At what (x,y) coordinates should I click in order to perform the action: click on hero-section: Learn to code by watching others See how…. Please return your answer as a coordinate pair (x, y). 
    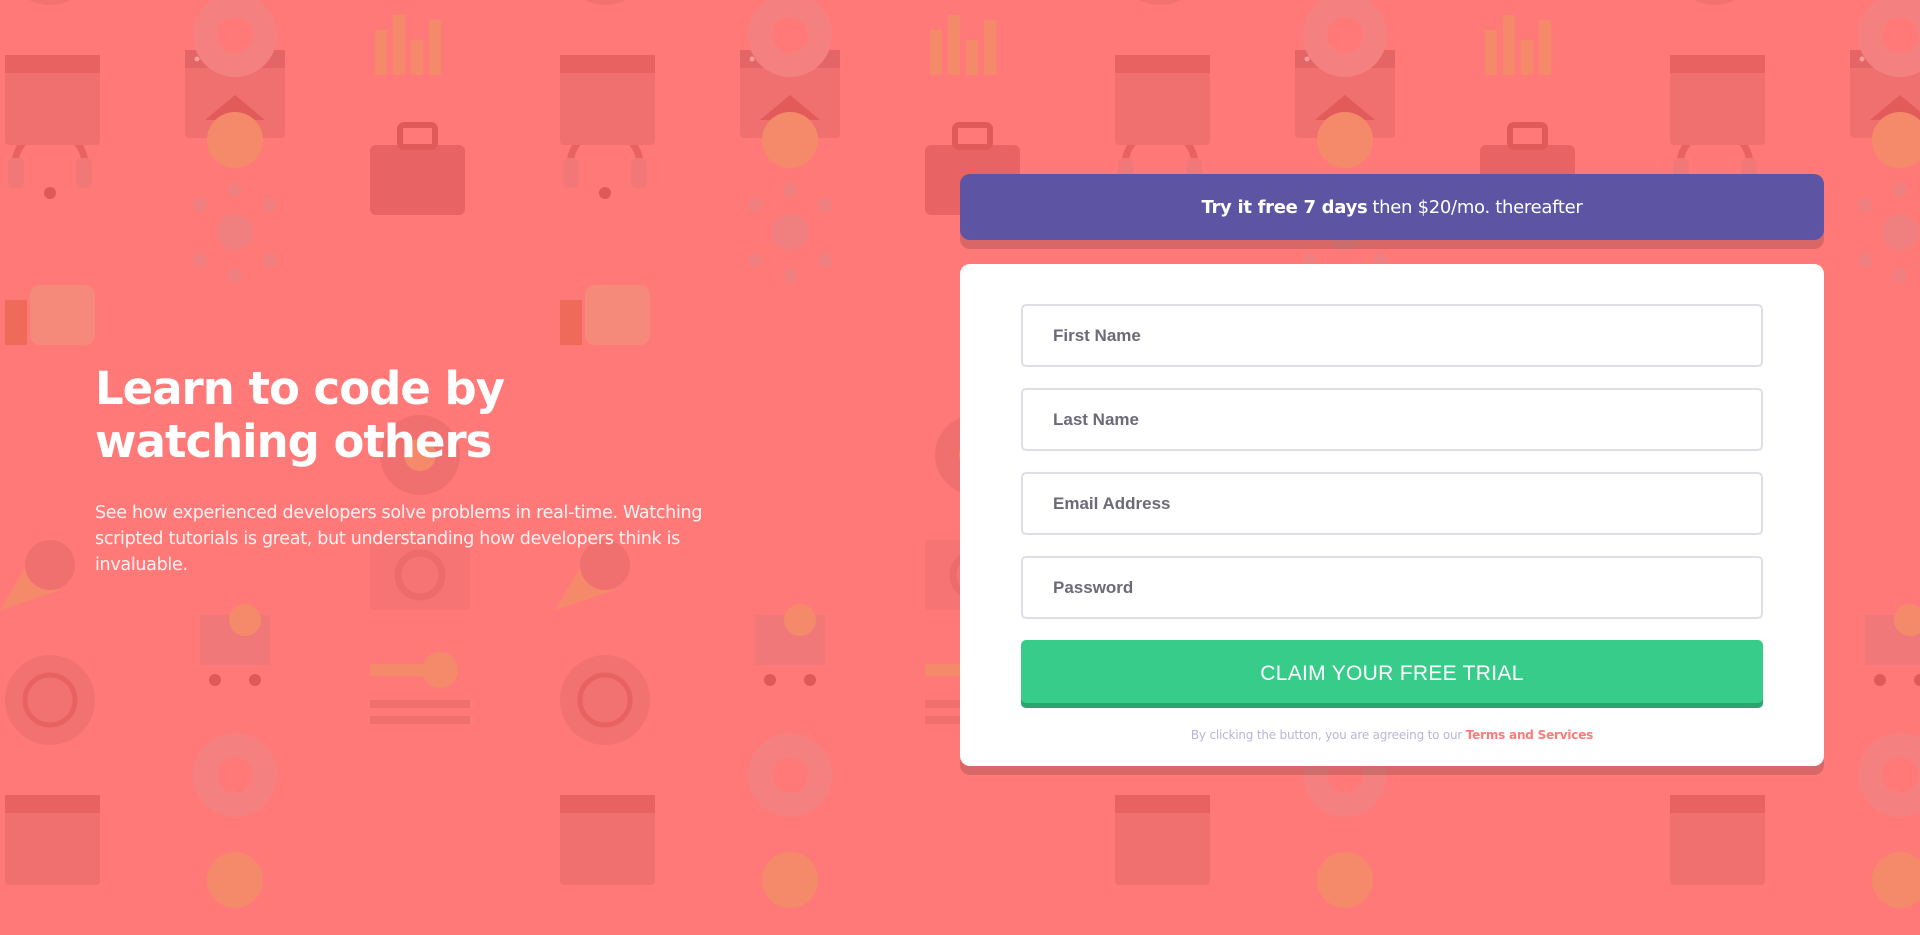
    Looking at the image, I should click on (415, 470).